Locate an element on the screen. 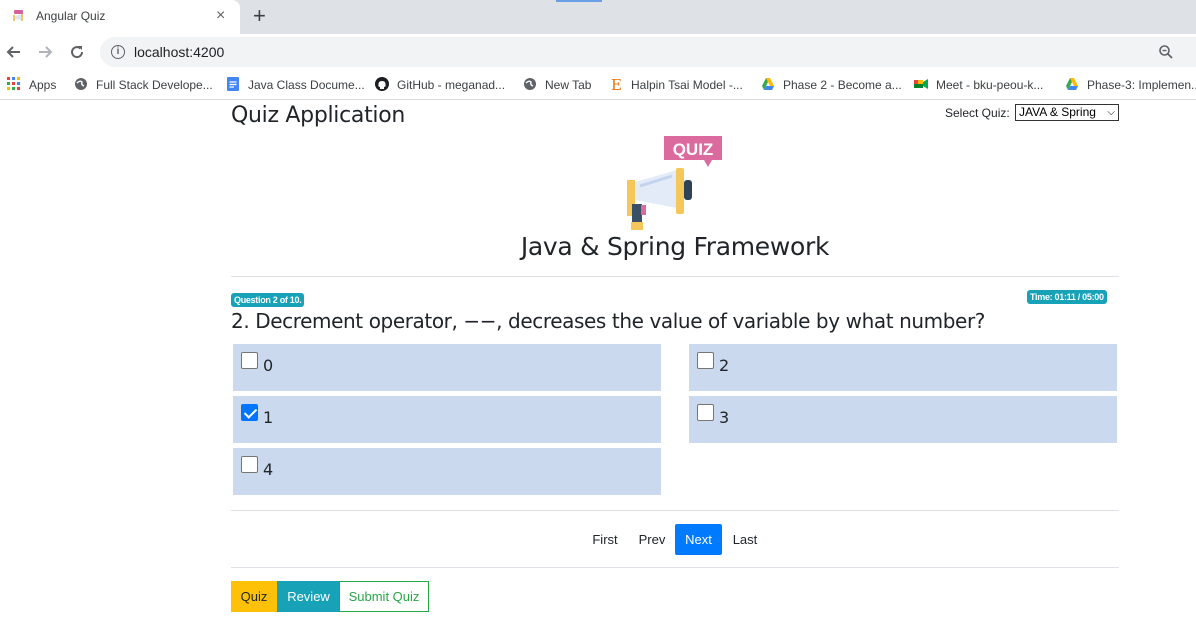 Image resolution: width=1196 pixels, height=633 pixels. browser-tab-strip: Angular Quiz × + is located at coordinates (598, 17).